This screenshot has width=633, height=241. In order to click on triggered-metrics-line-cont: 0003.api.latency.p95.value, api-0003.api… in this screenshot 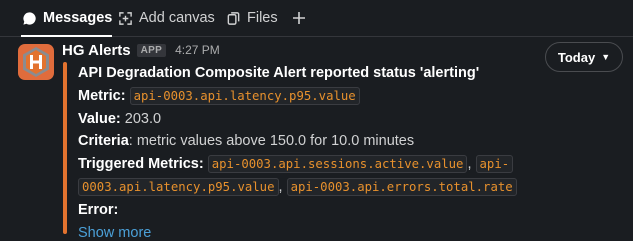, I will do `click(353, 187)`.